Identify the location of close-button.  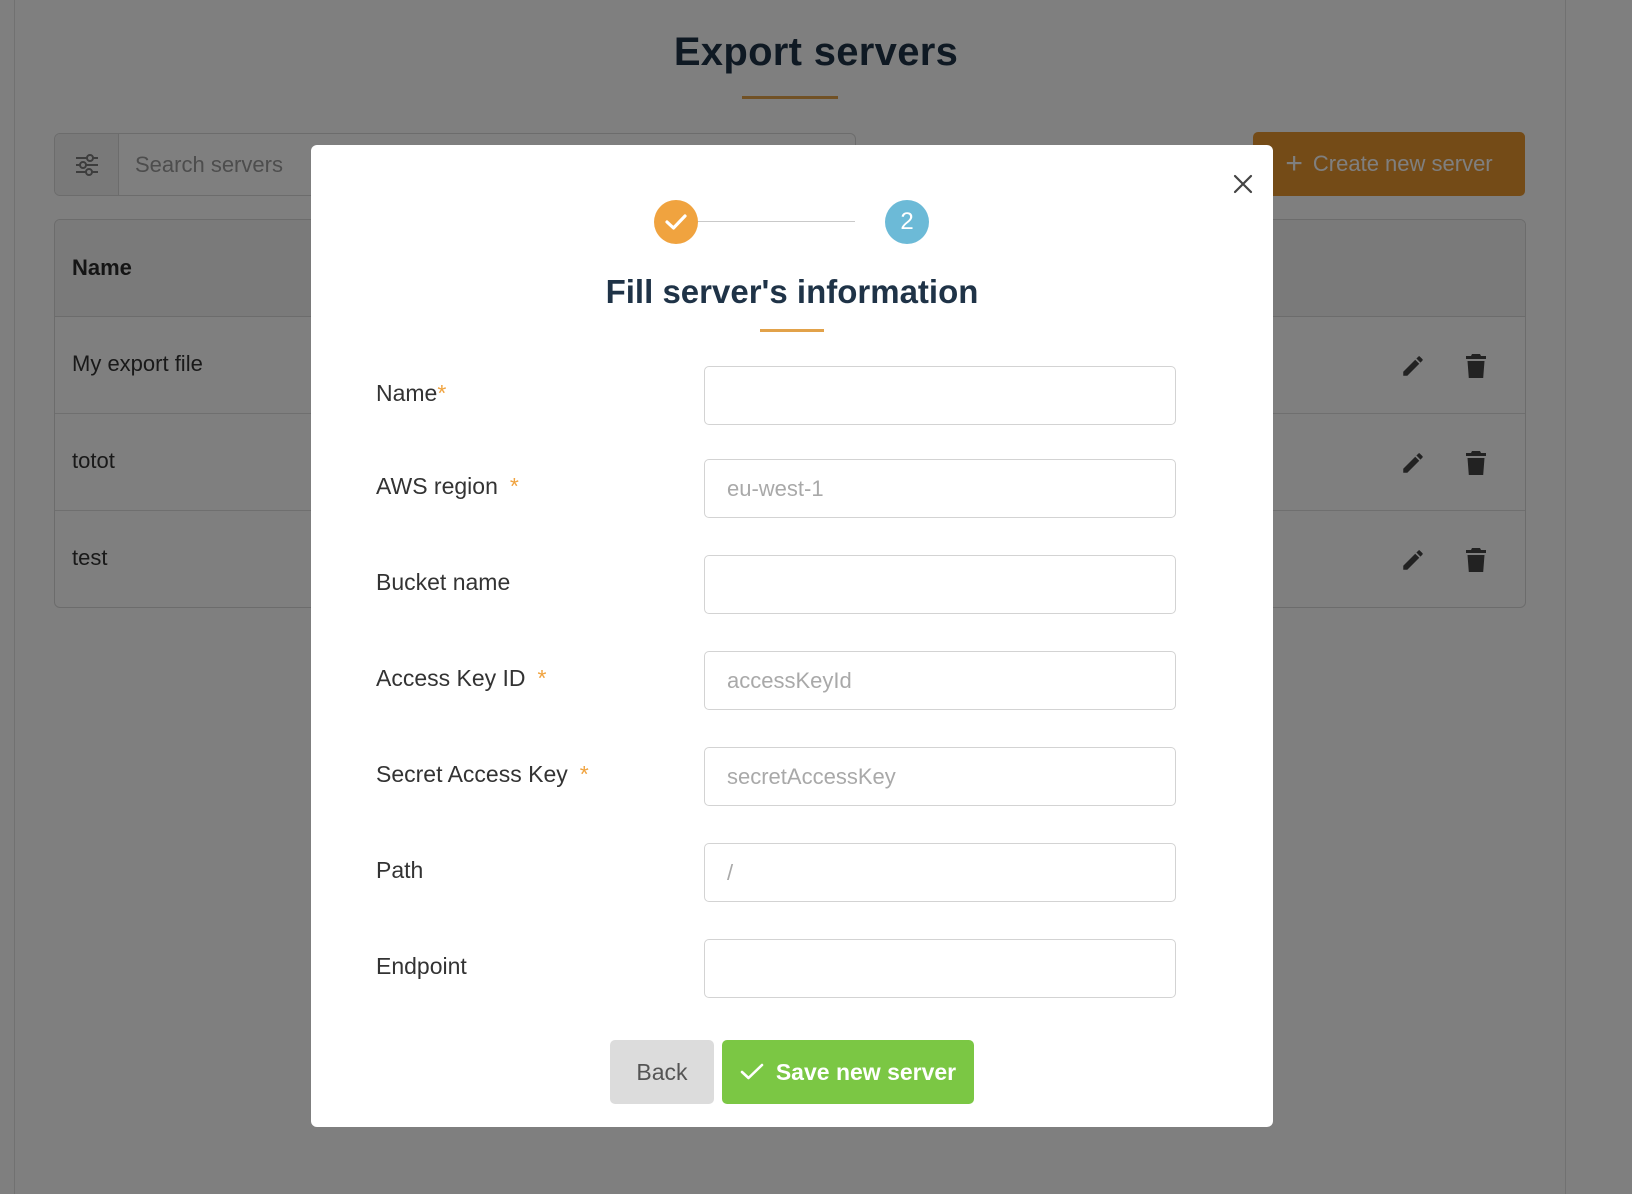
(1243, 184).